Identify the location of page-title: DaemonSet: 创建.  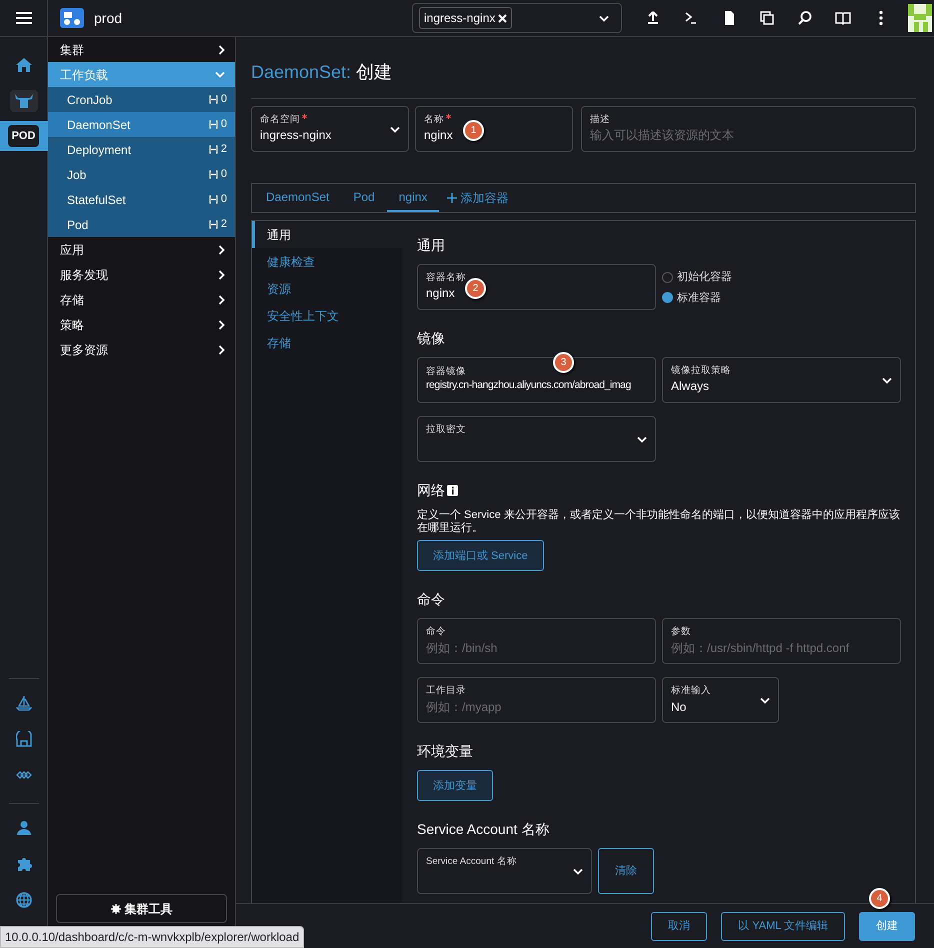
(583, 79).